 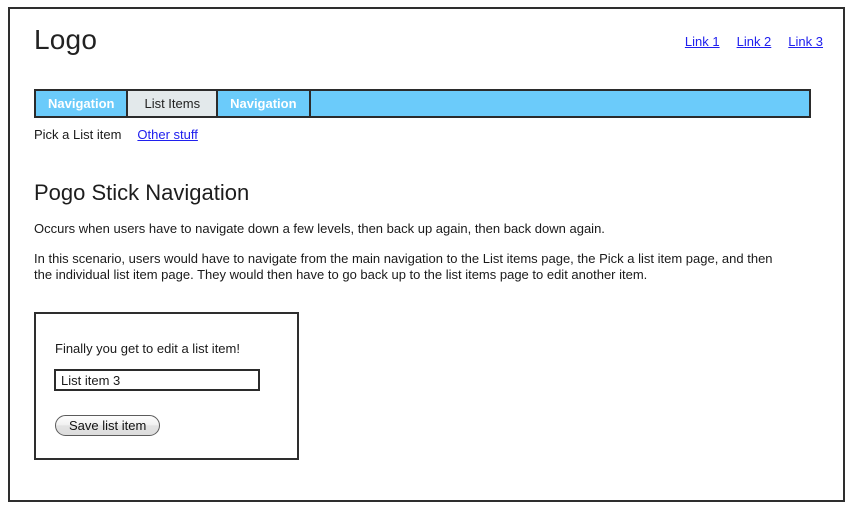 What do you see at coordinates (559, 103) in the screenshot?
I see `nav-bar-filler` at bounding box center [559, 103].